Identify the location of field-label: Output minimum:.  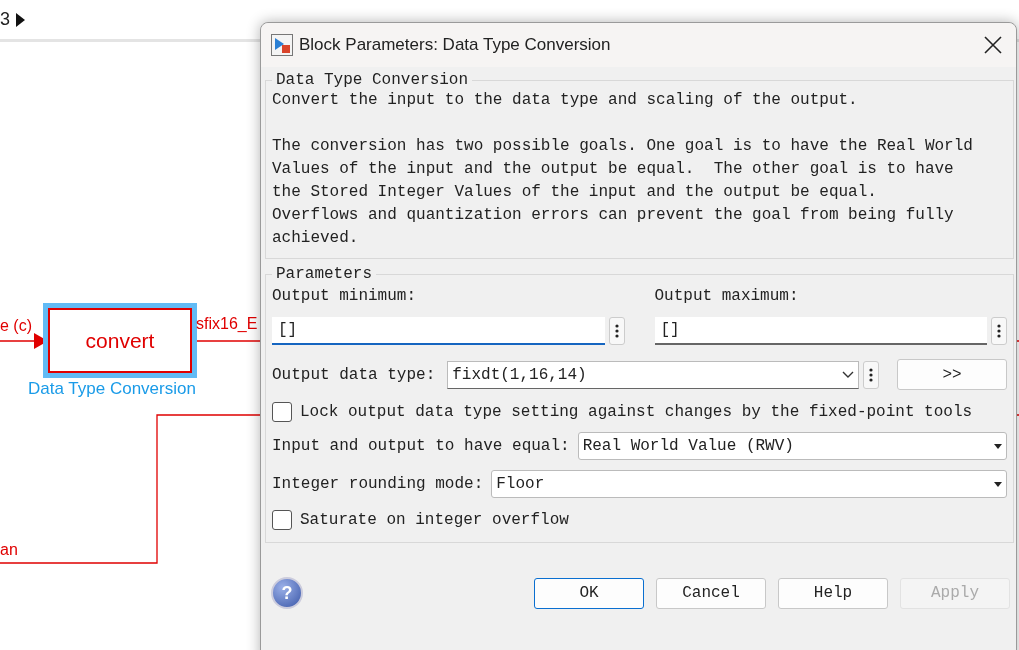
(345, 296).